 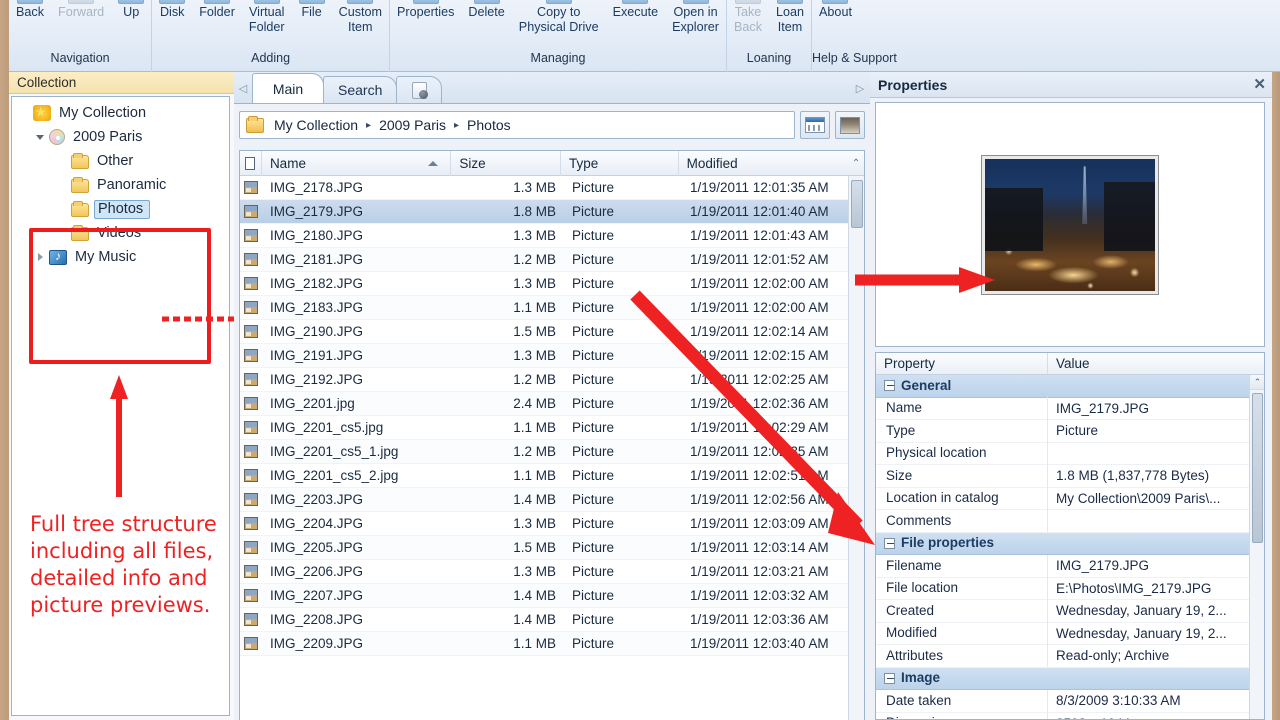 I want to click on ribbon-button-execute: Execute, so click(x=636, y=10).